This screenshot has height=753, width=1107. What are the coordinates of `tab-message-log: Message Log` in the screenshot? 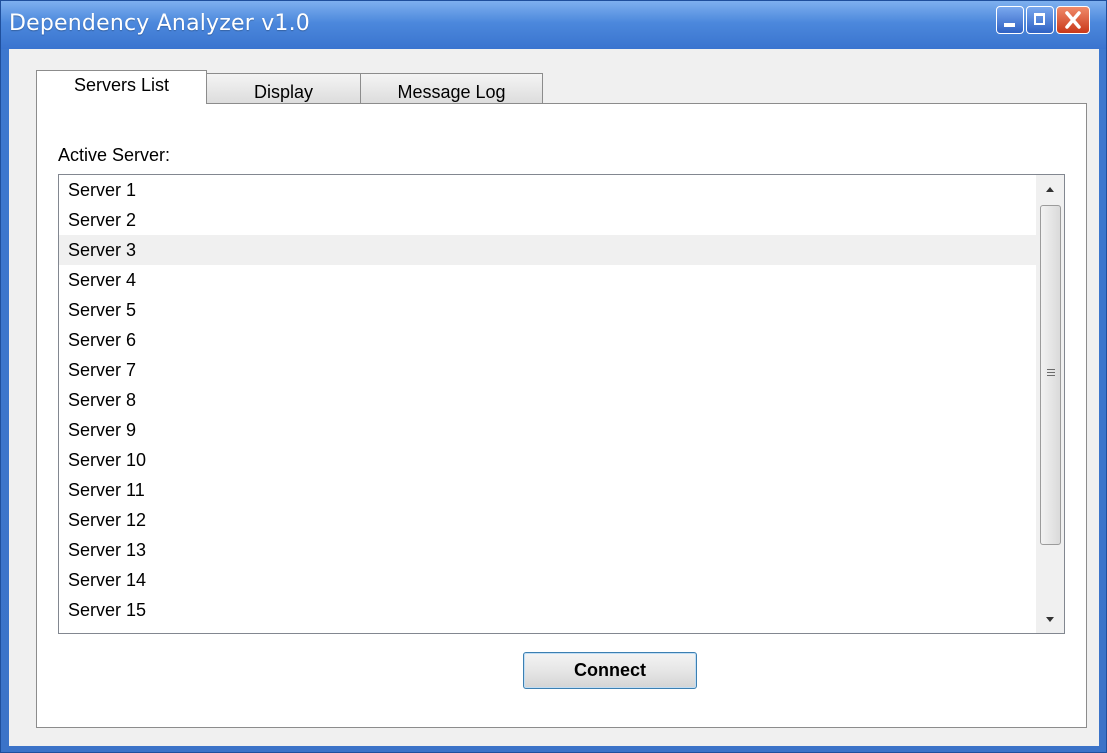 It's located at (451, 88).